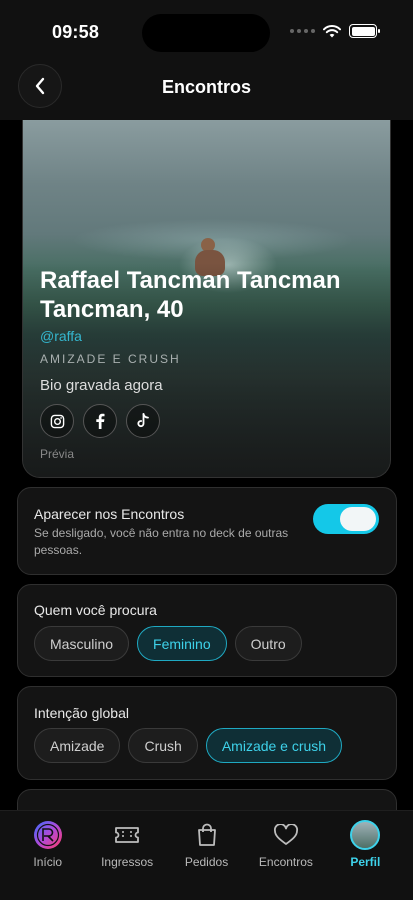 This screenshot has width=413, height=900. I want to click on chip-feminino: Feminino, so click(182, 643).